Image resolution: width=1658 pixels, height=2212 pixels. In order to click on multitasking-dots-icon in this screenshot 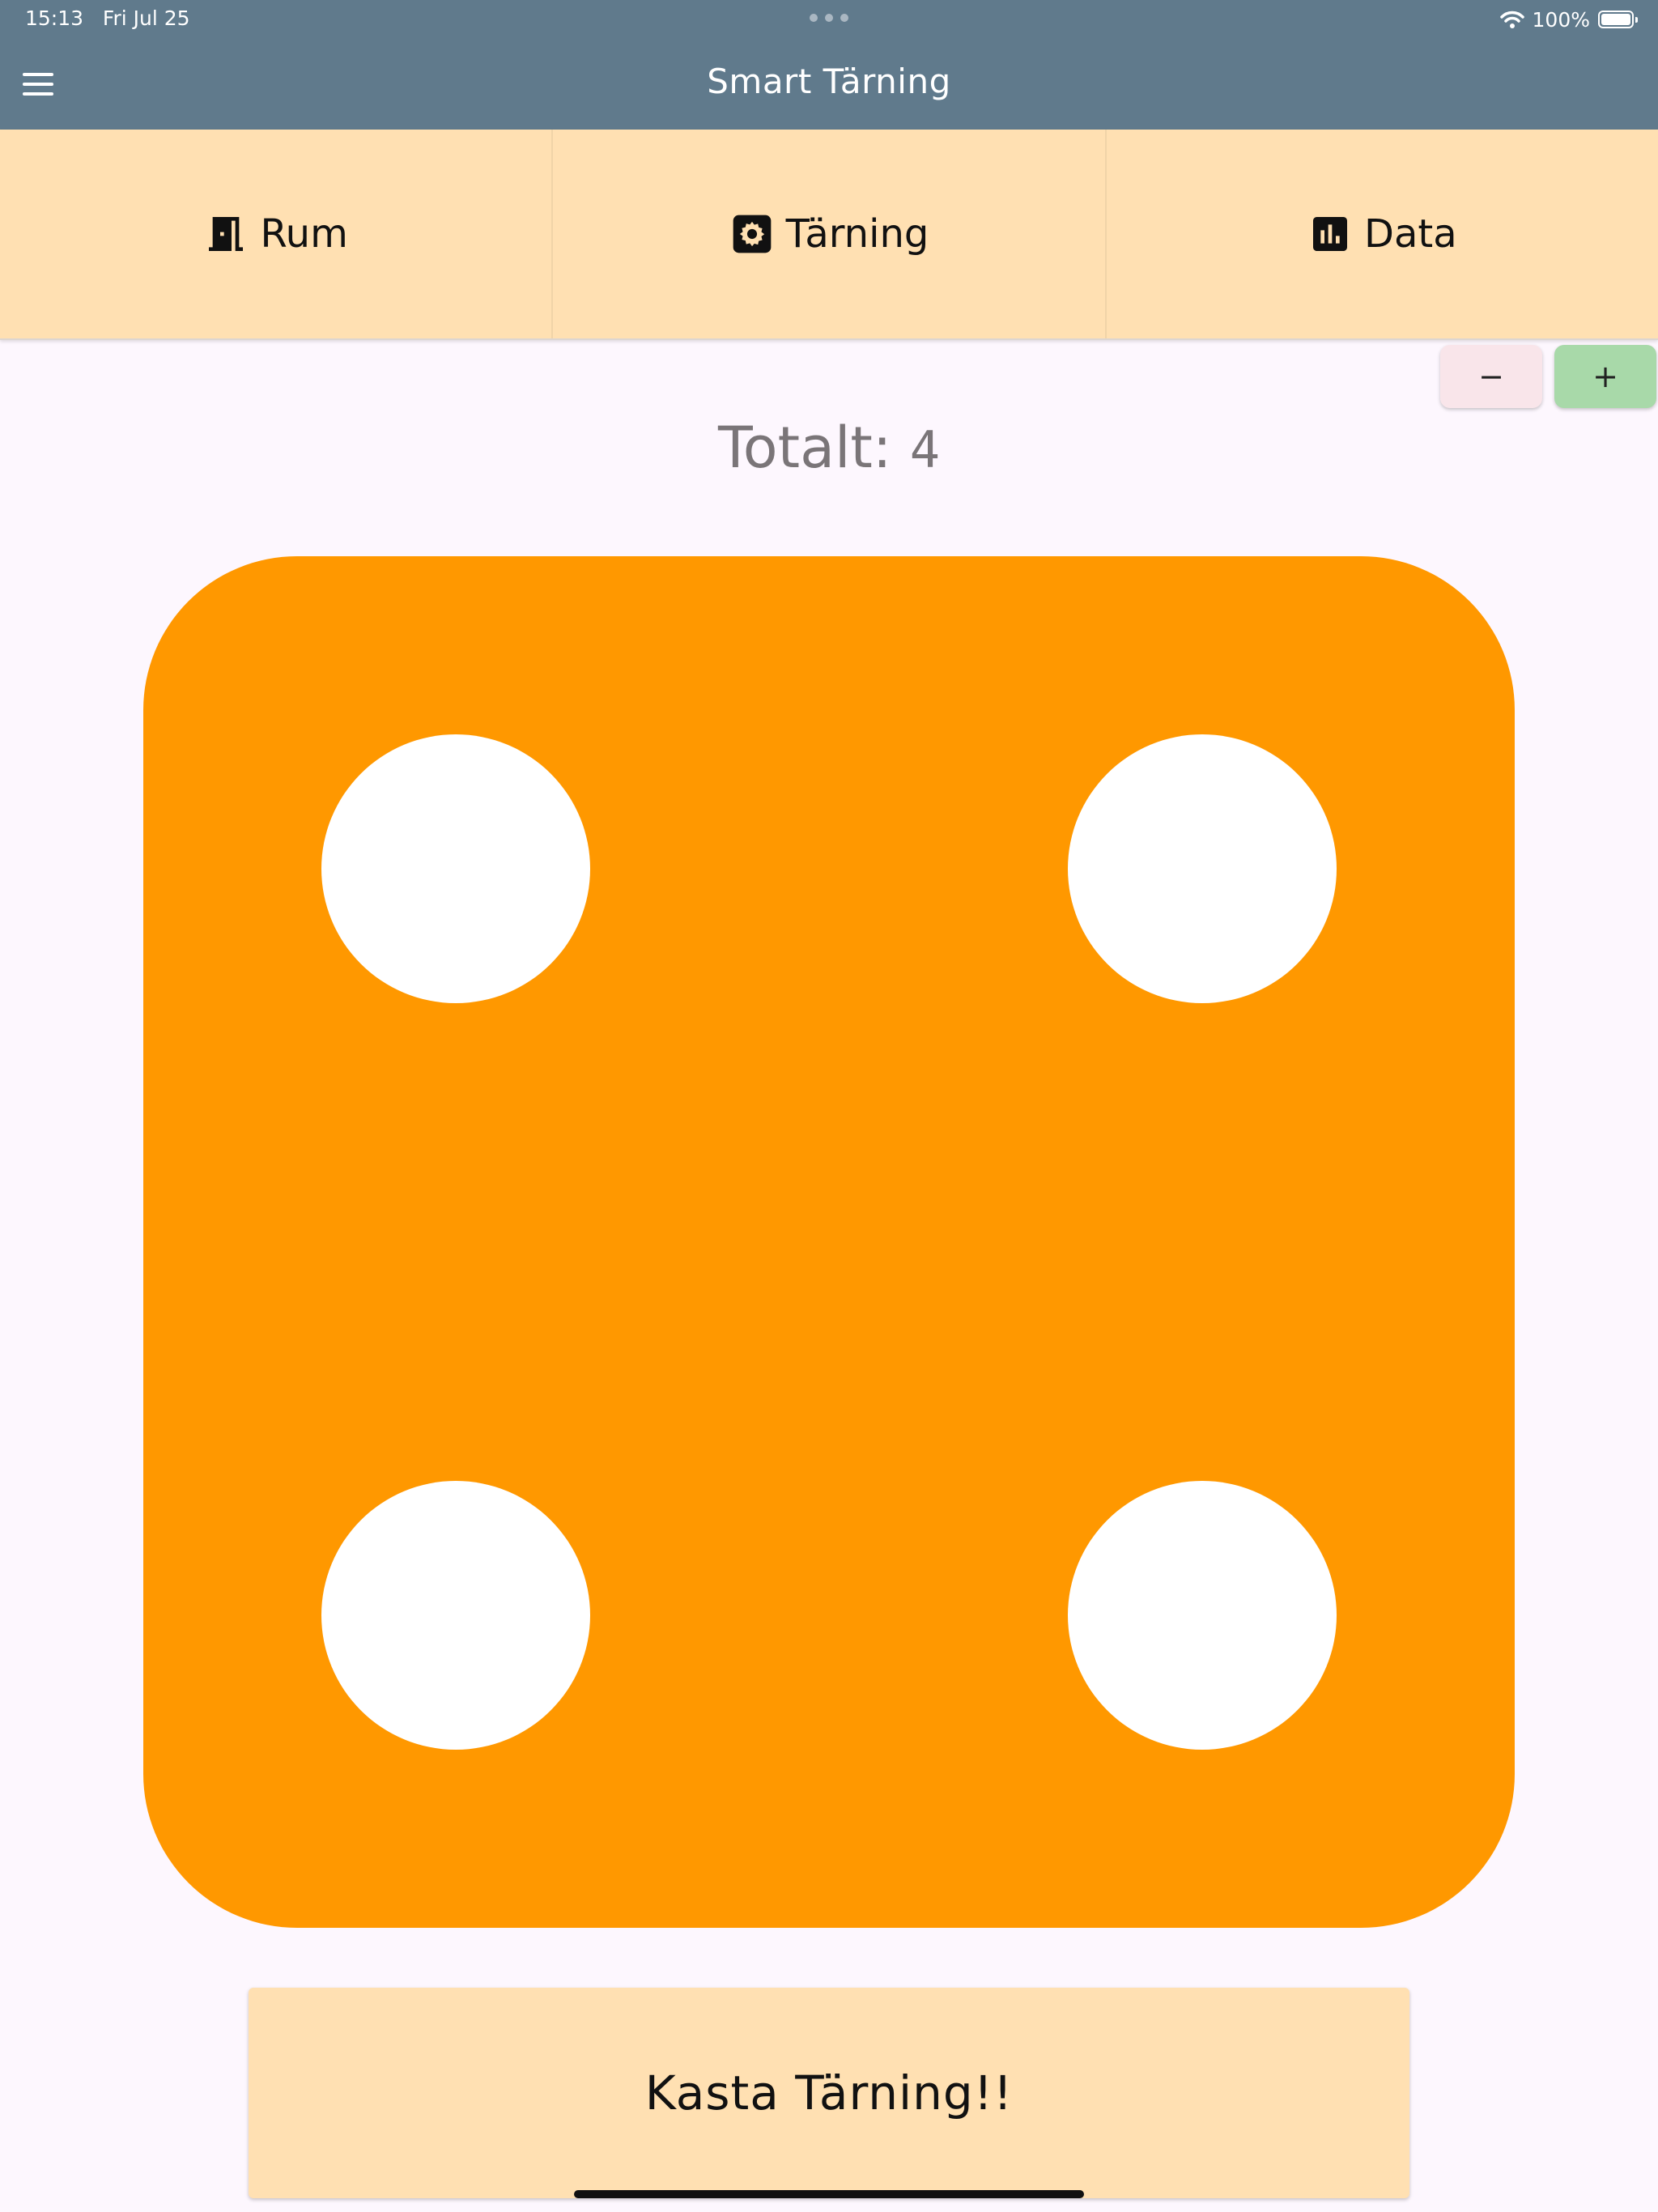, I will do `click(829, 18)`.